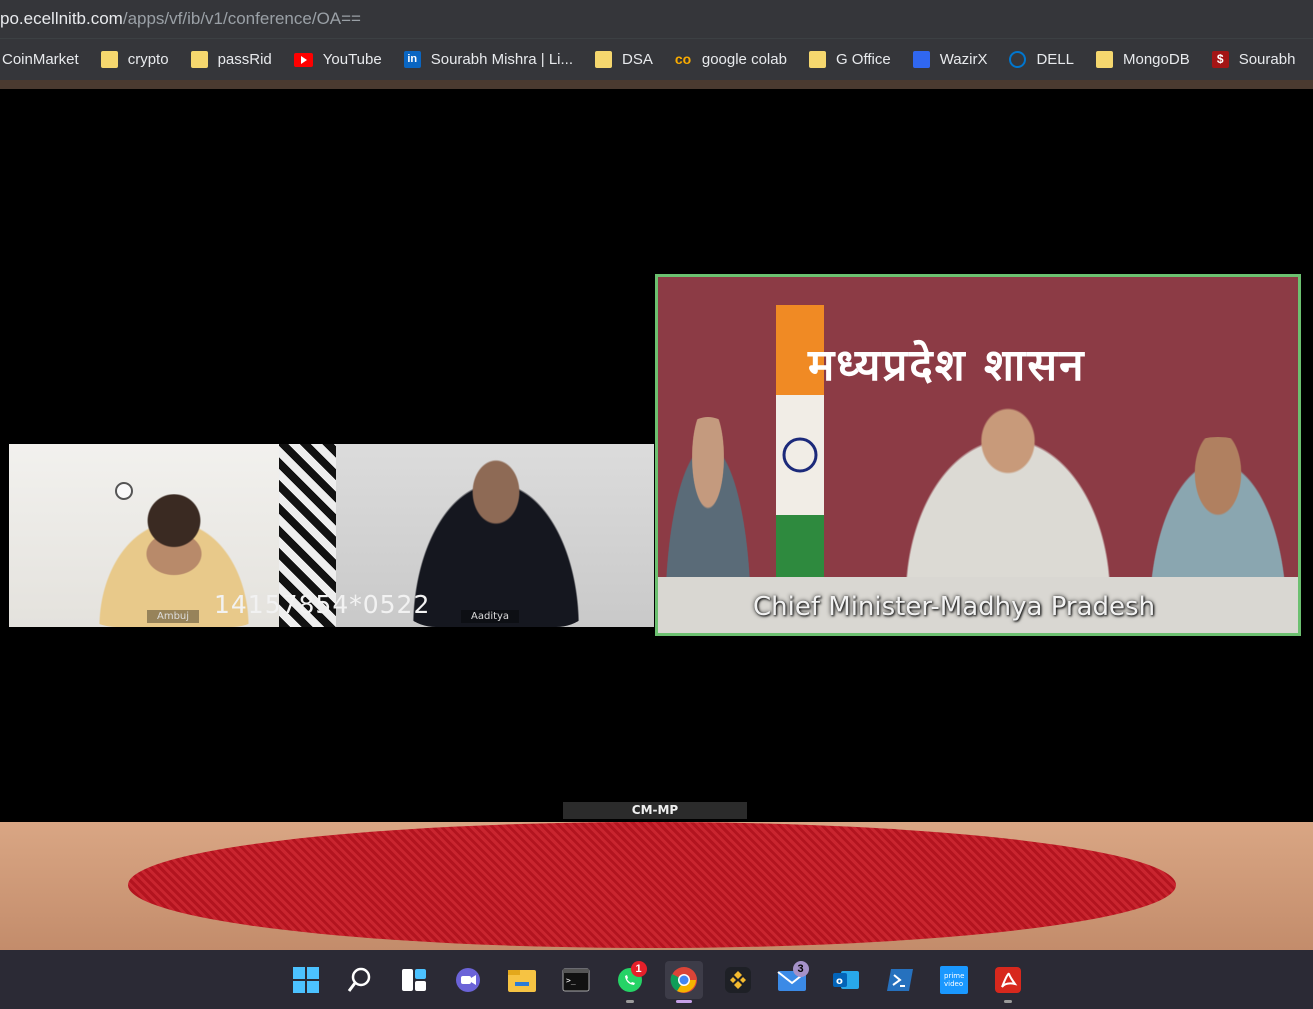 This screenshot has height=1009, width=1313. I want to click on bookmark-label: G Office, so click(863, 59).